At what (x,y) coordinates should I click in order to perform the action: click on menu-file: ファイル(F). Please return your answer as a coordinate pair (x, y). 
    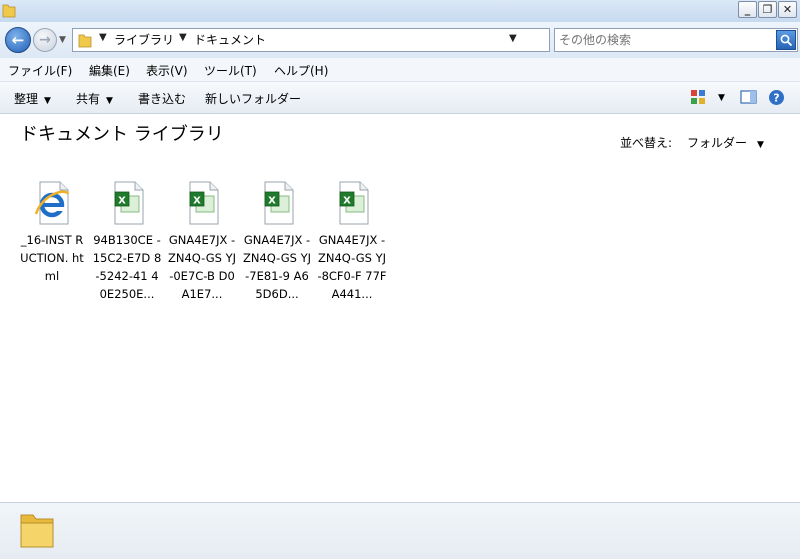
    Looking at the image, I should click on (40, 70).